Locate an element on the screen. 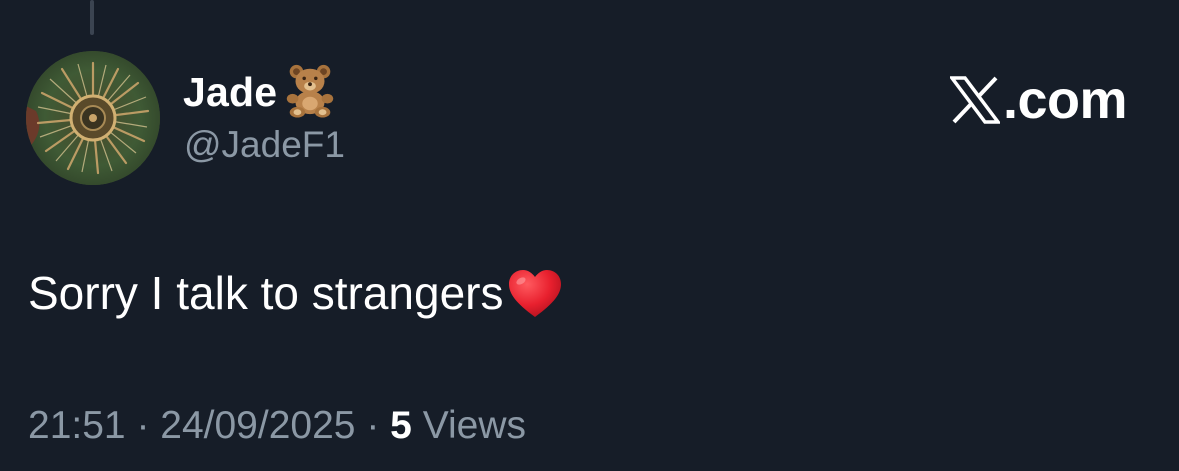  avatar-image is located at coordinates (93, 118).